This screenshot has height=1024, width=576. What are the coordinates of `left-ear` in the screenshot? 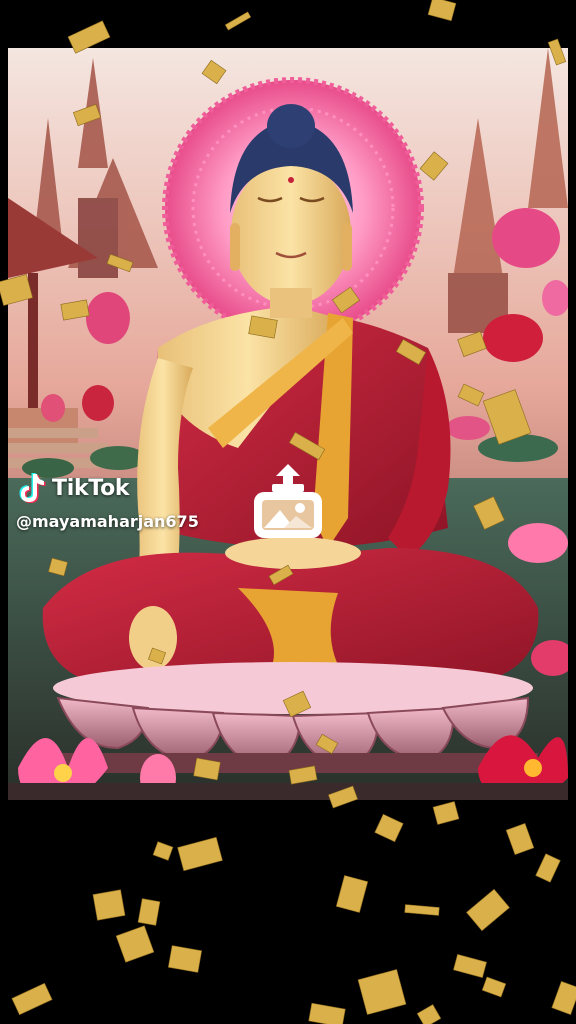 It's located at (235, 247).